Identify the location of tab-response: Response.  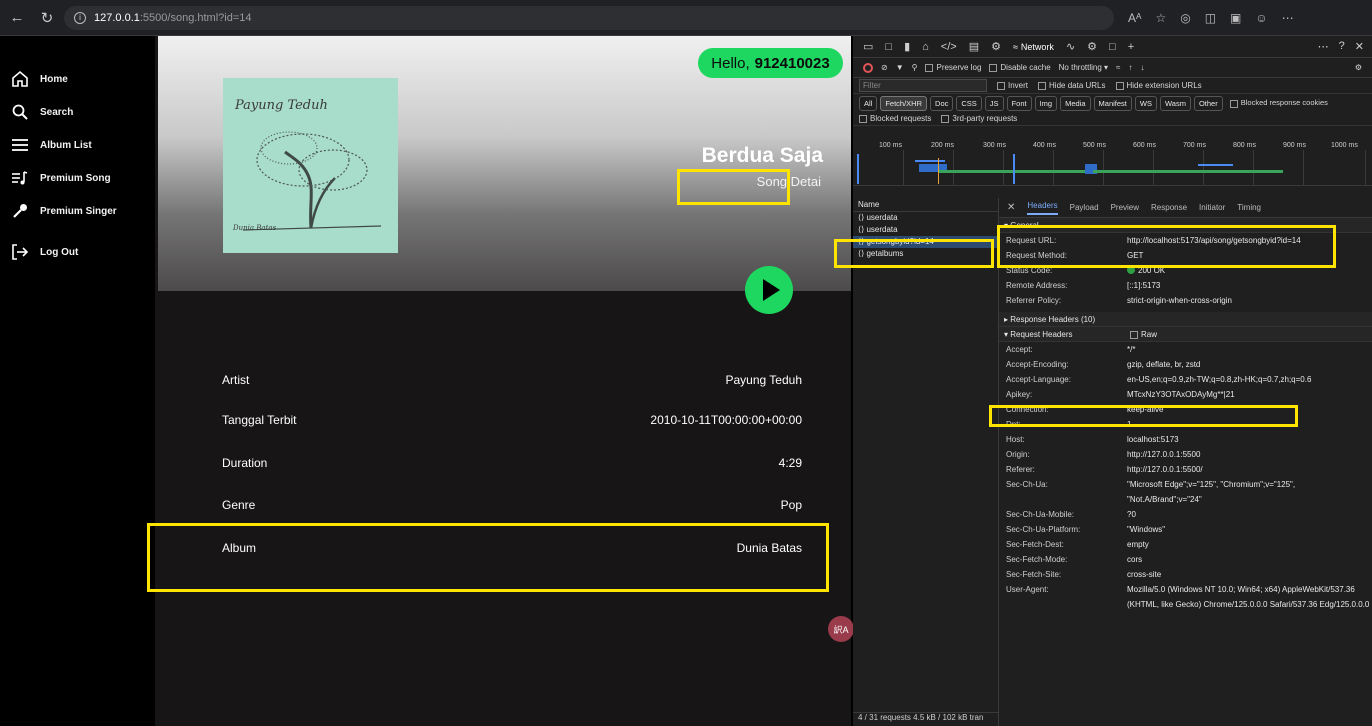
(1169, 207).